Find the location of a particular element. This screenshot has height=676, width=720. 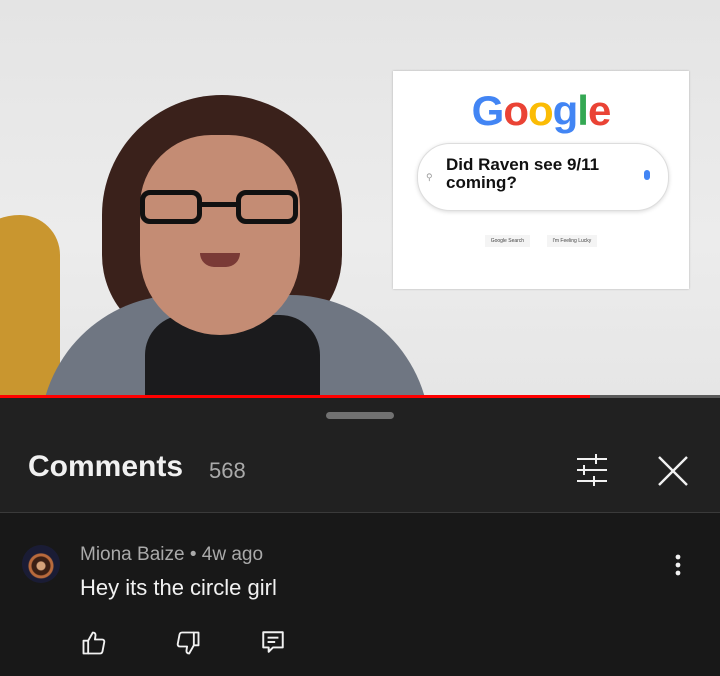

reply-icon is located at coordinates (273, 642).